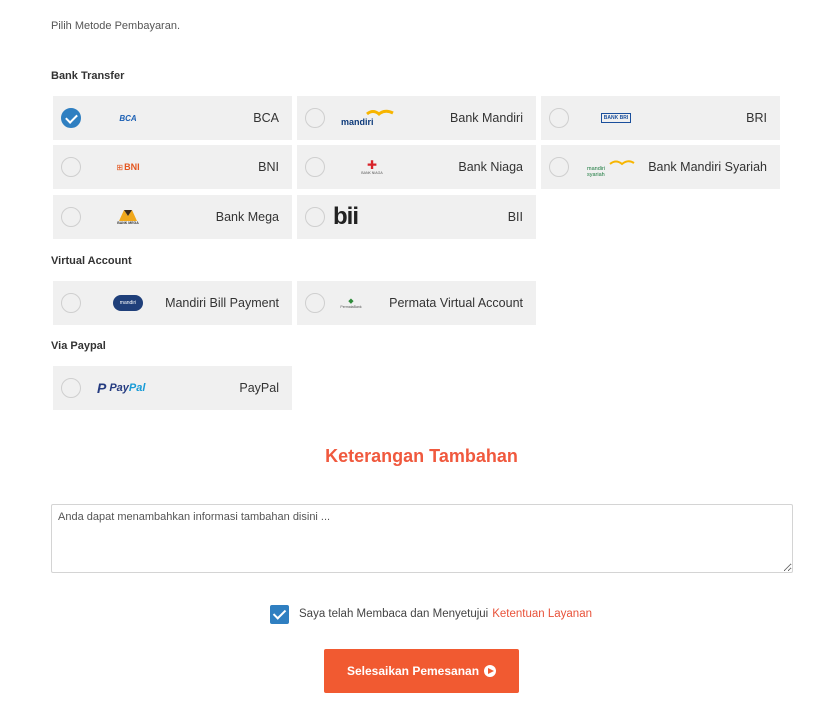  I want to click on mandiri-bill-logo-icon: mandiri, so click(128, 303).